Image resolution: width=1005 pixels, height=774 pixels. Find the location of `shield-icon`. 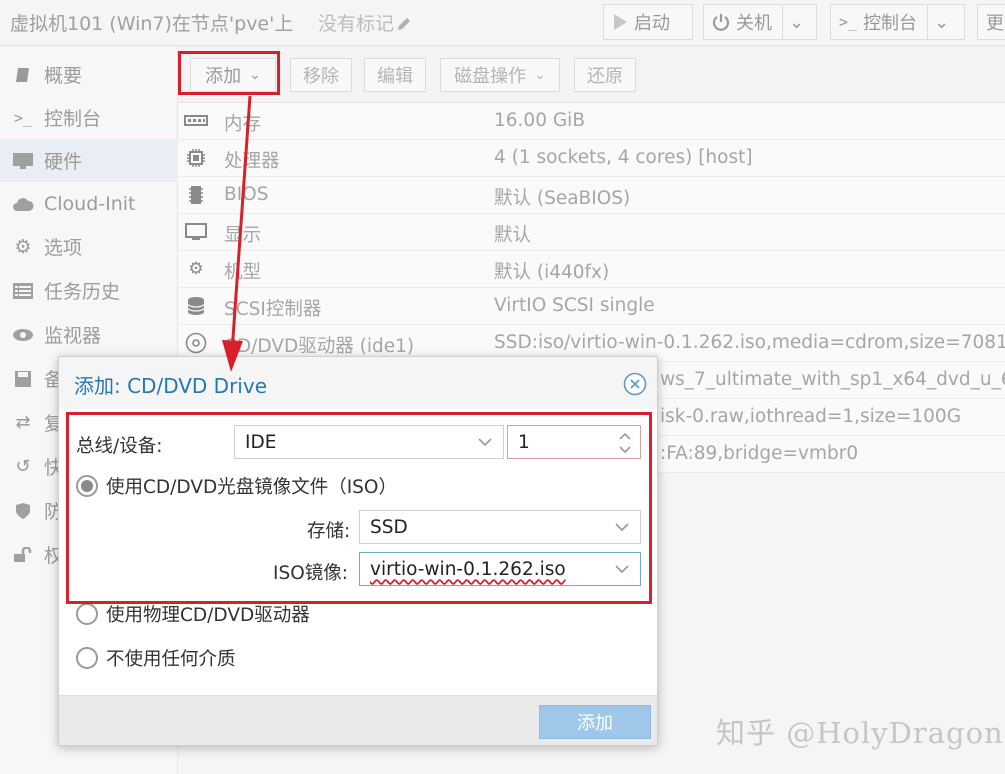

shield-icon is located at coordinates (23, 511).